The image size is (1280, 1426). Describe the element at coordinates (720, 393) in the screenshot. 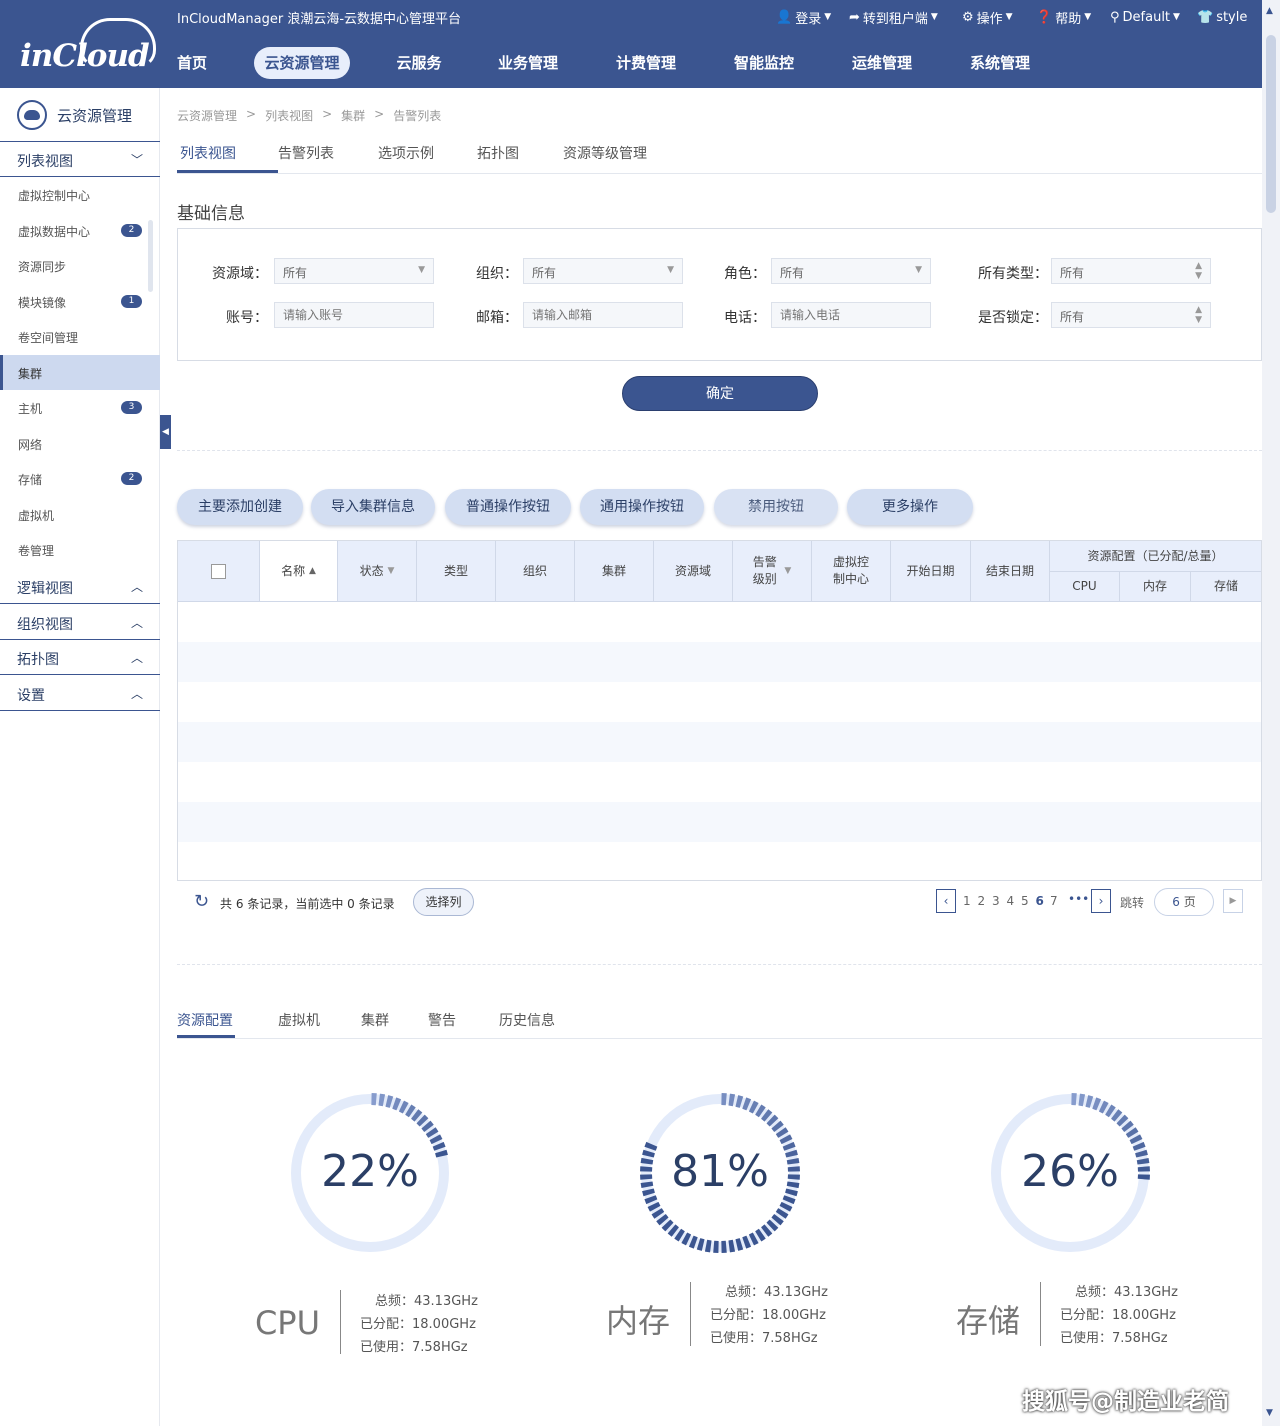

I see `confirm-button: 确定` at that location.